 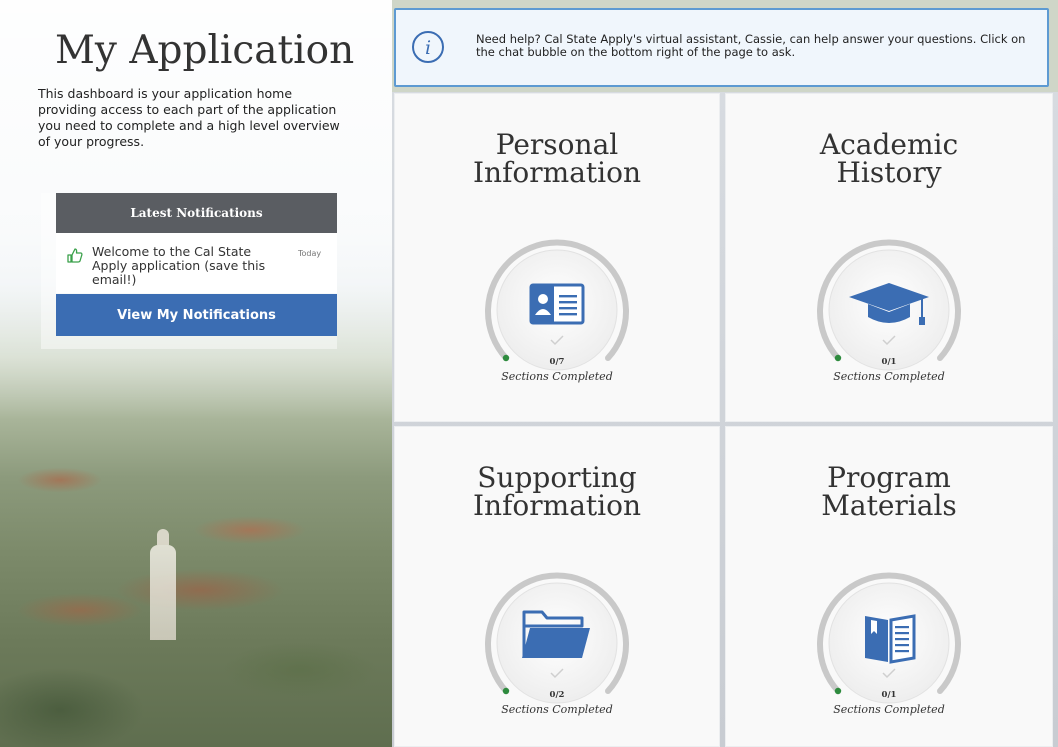 What do you see at coordinates (889, 491) in the screenshot?
I see `card-title: Program Materials` at bounding box center [889, 491].